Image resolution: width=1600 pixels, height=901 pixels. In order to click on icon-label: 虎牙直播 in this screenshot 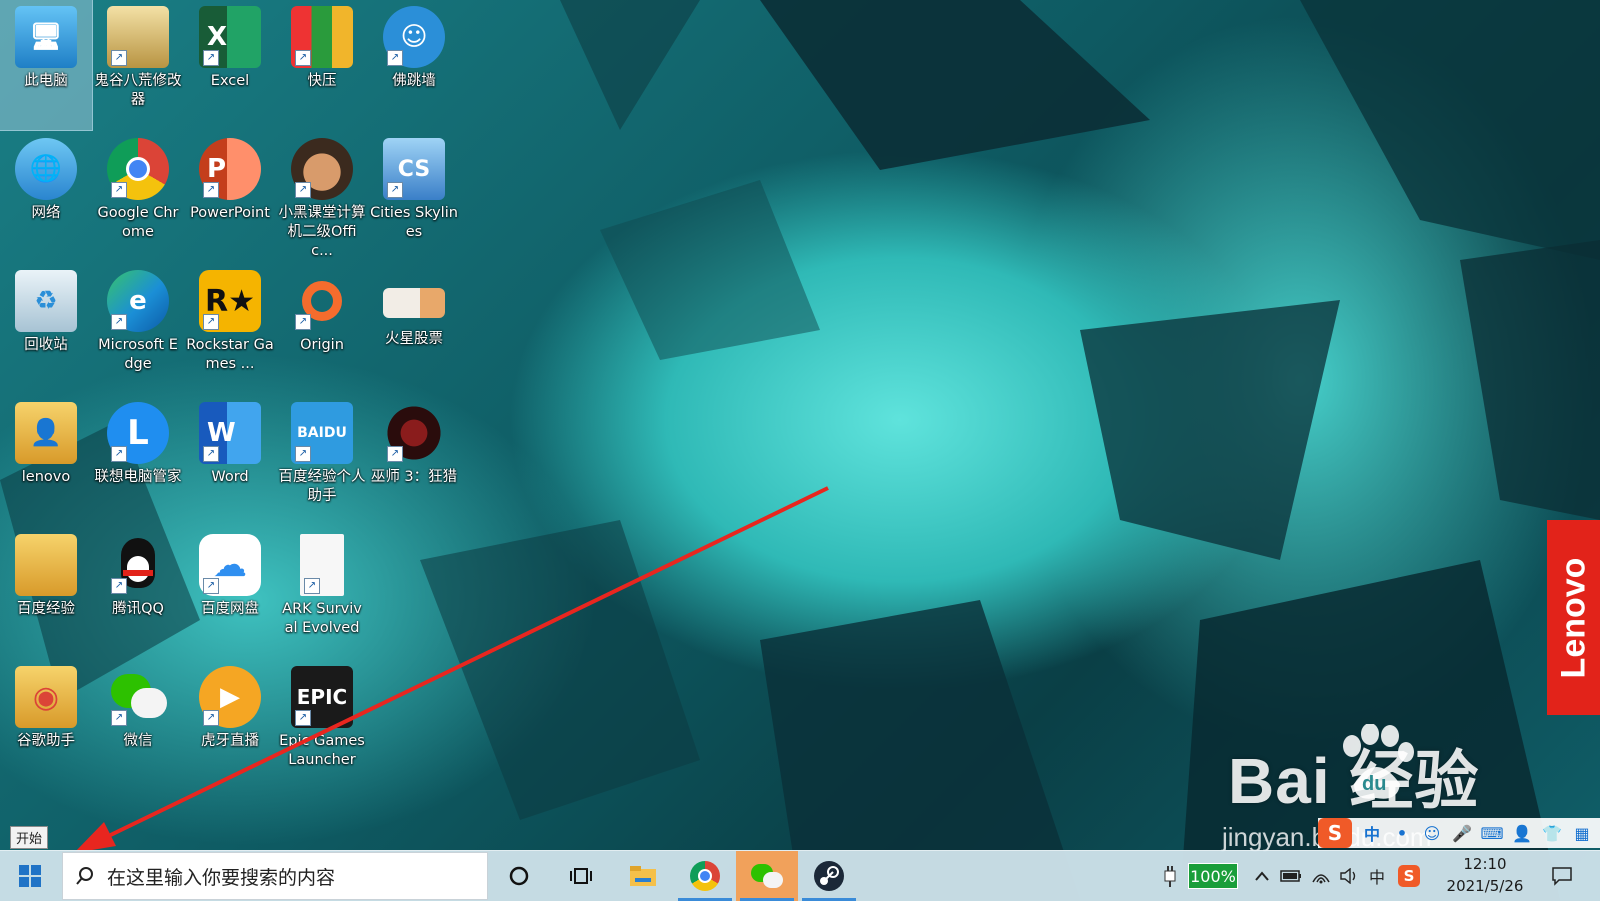, I will do `click(230, 741)`.